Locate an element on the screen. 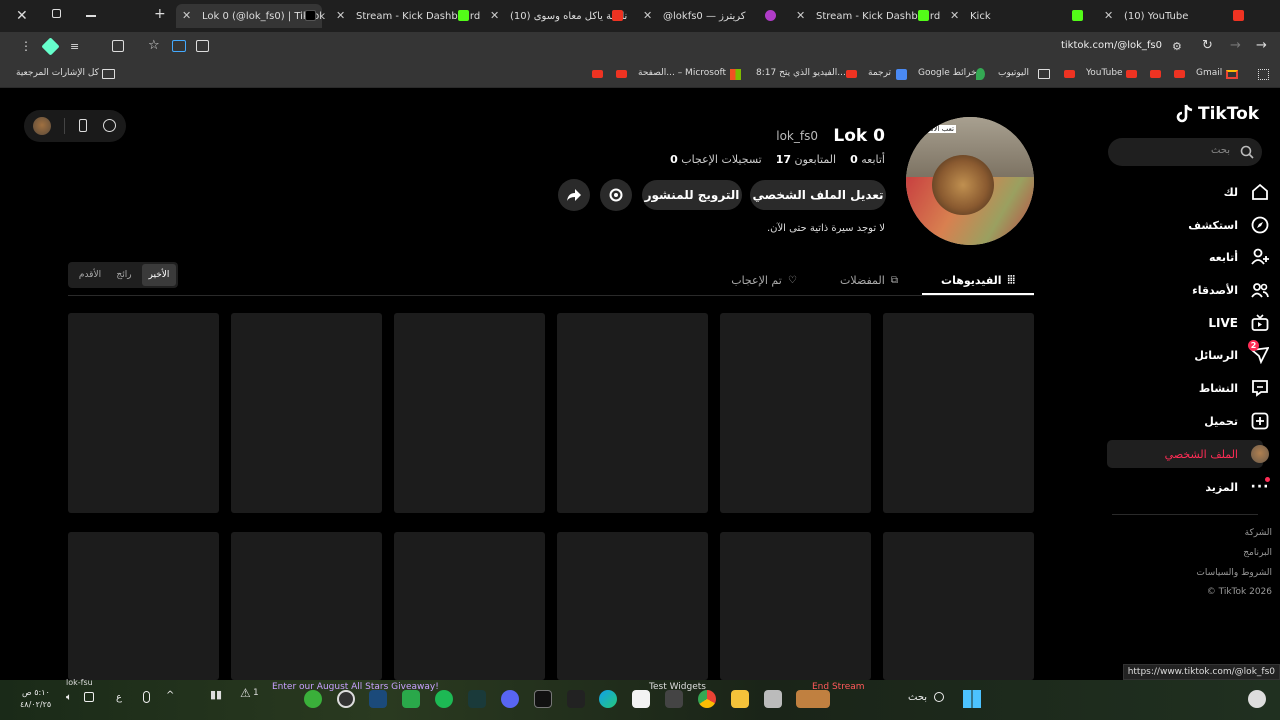  extensions-puzzle-icon is located at coordinates (118, 46).